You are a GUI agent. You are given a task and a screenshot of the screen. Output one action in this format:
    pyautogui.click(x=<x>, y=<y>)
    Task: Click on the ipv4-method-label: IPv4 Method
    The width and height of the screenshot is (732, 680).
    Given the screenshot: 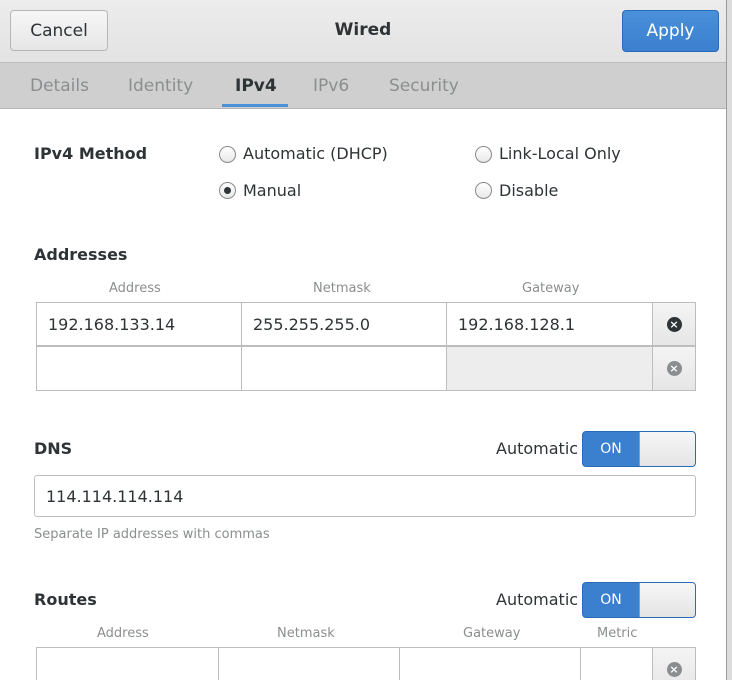 What is the action you would take?
    pyautogui.click(x=91, y=153)
    